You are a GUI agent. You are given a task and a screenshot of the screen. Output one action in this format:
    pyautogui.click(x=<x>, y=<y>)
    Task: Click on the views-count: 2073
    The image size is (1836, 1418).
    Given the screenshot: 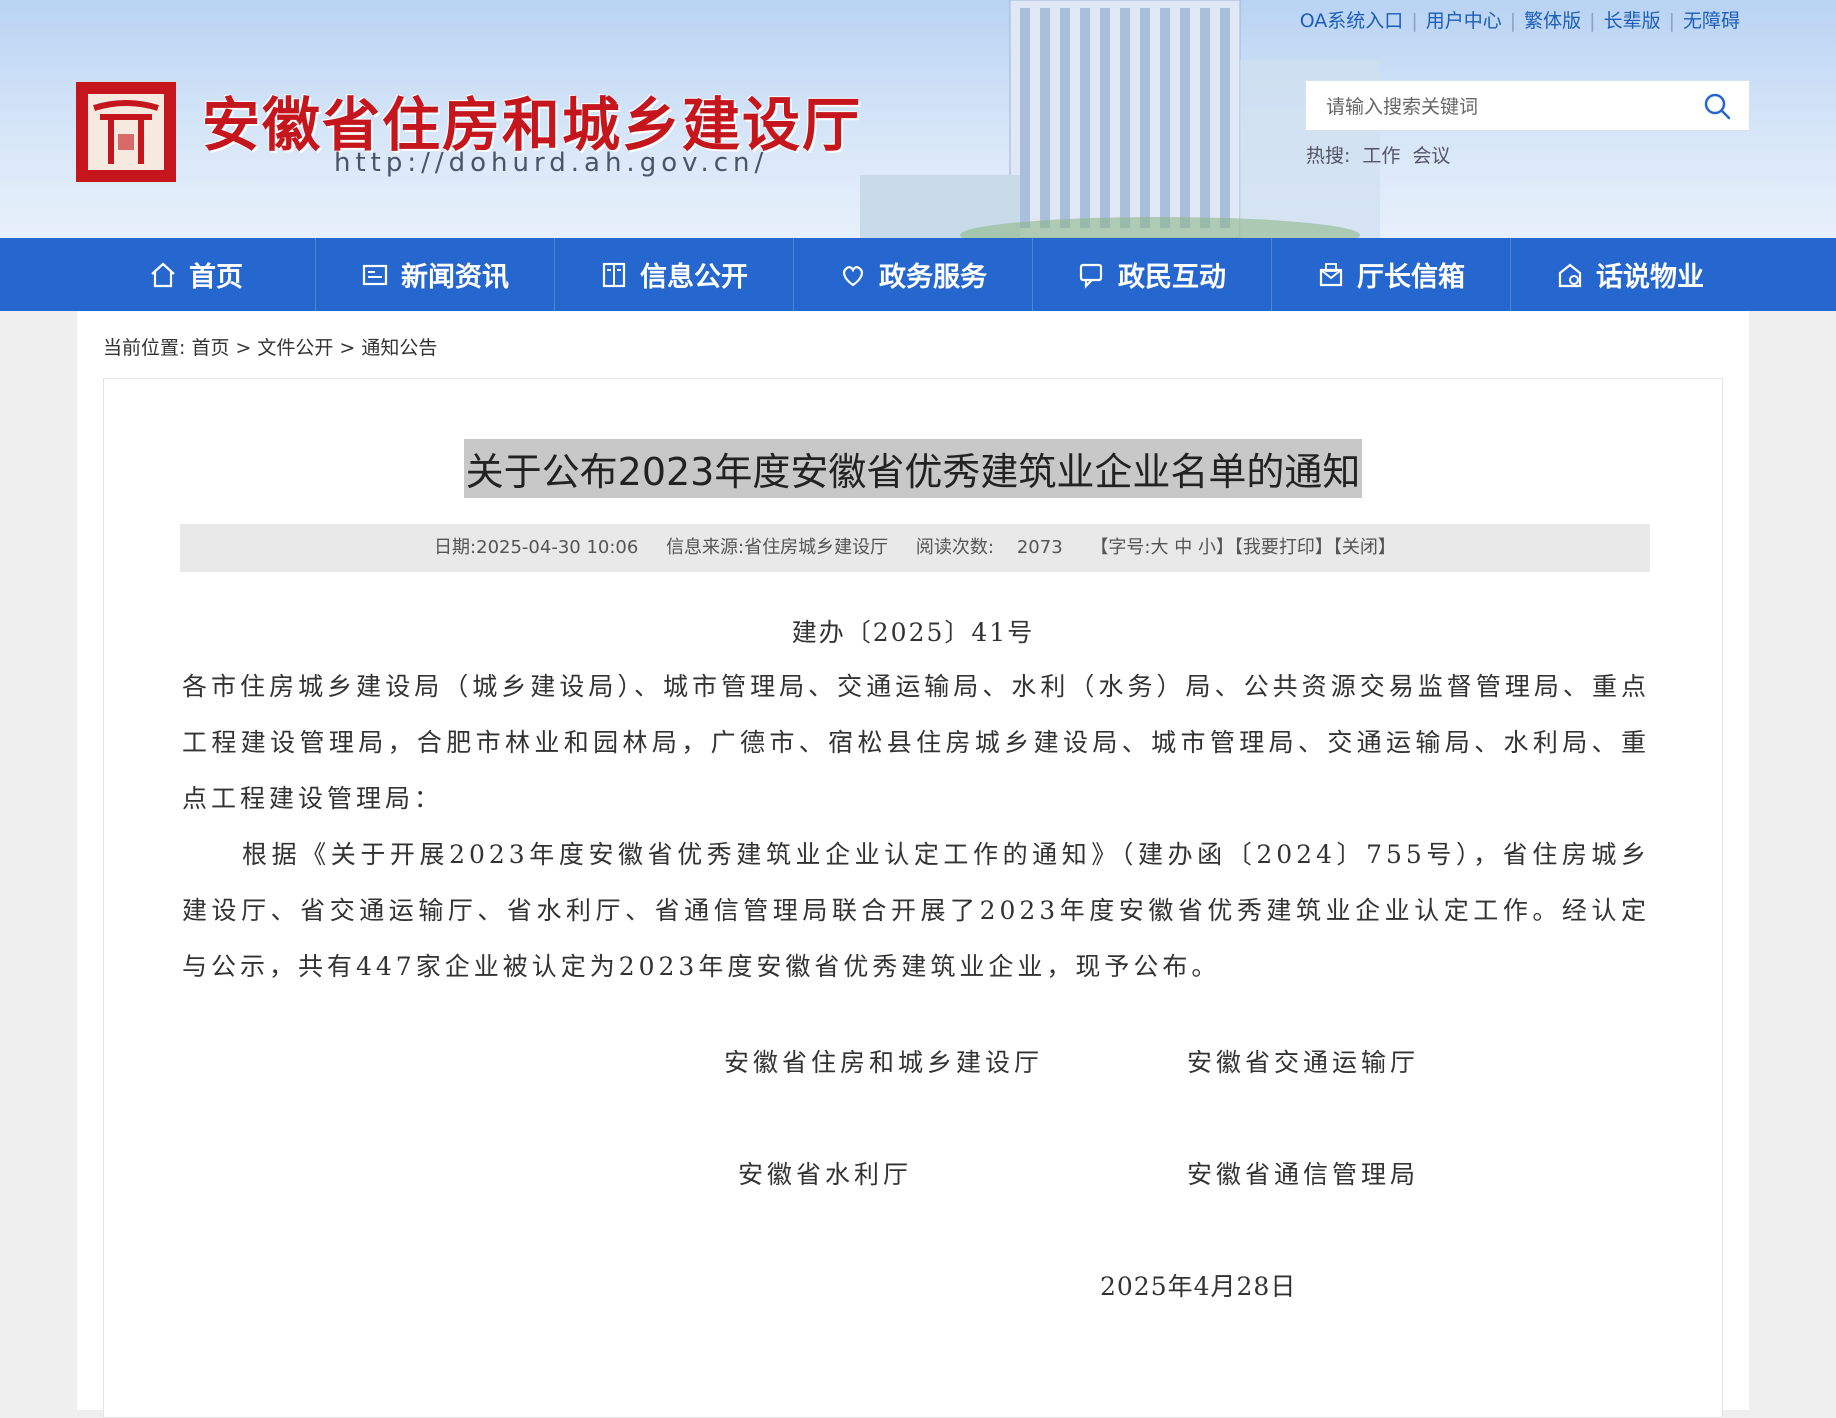 What is the action you would take?
    pyautogui.click(x=1039, y=547)
    